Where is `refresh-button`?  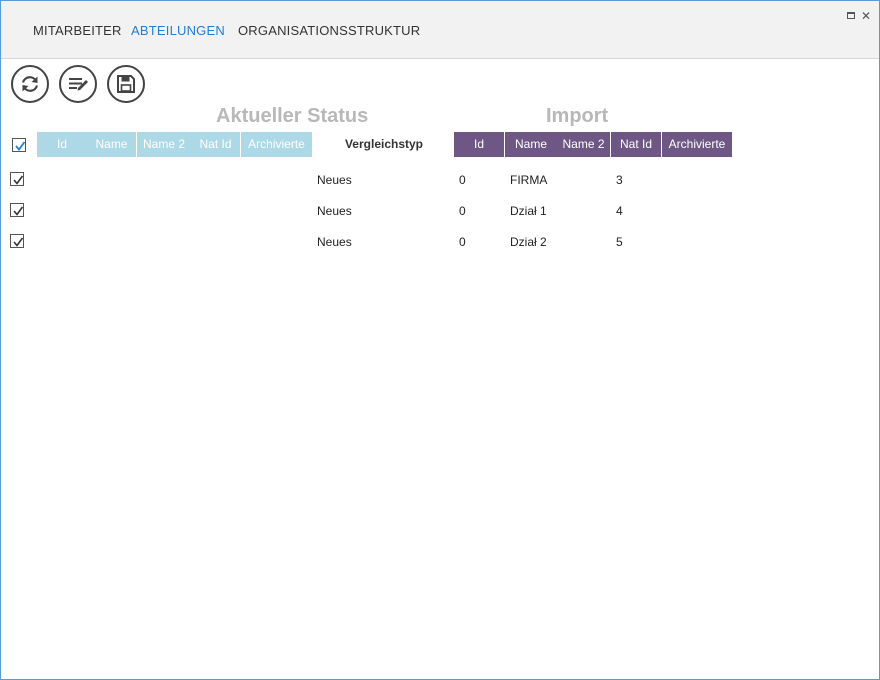
refresh-button is located at coordinates (30, 84).